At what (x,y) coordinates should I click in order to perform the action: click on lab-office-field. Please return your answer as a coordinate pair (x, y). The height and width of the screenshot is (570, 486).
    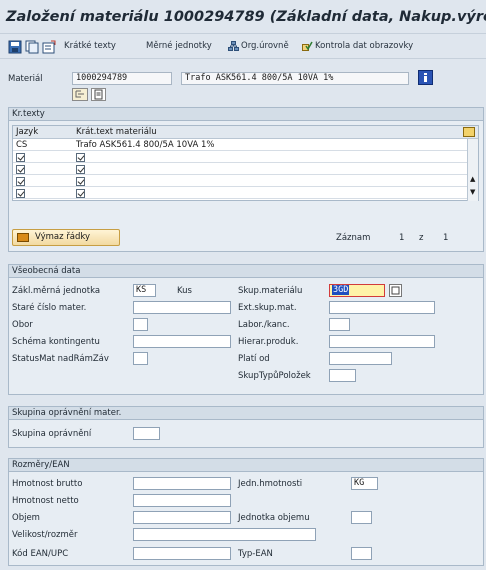
    Looking at the image, I should click on (339, 324).